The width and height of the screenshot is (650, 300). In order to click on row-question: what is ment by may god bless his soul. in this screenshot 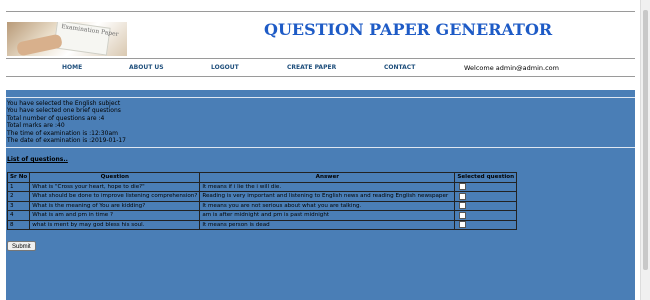, I will do `click(115, 224)`.